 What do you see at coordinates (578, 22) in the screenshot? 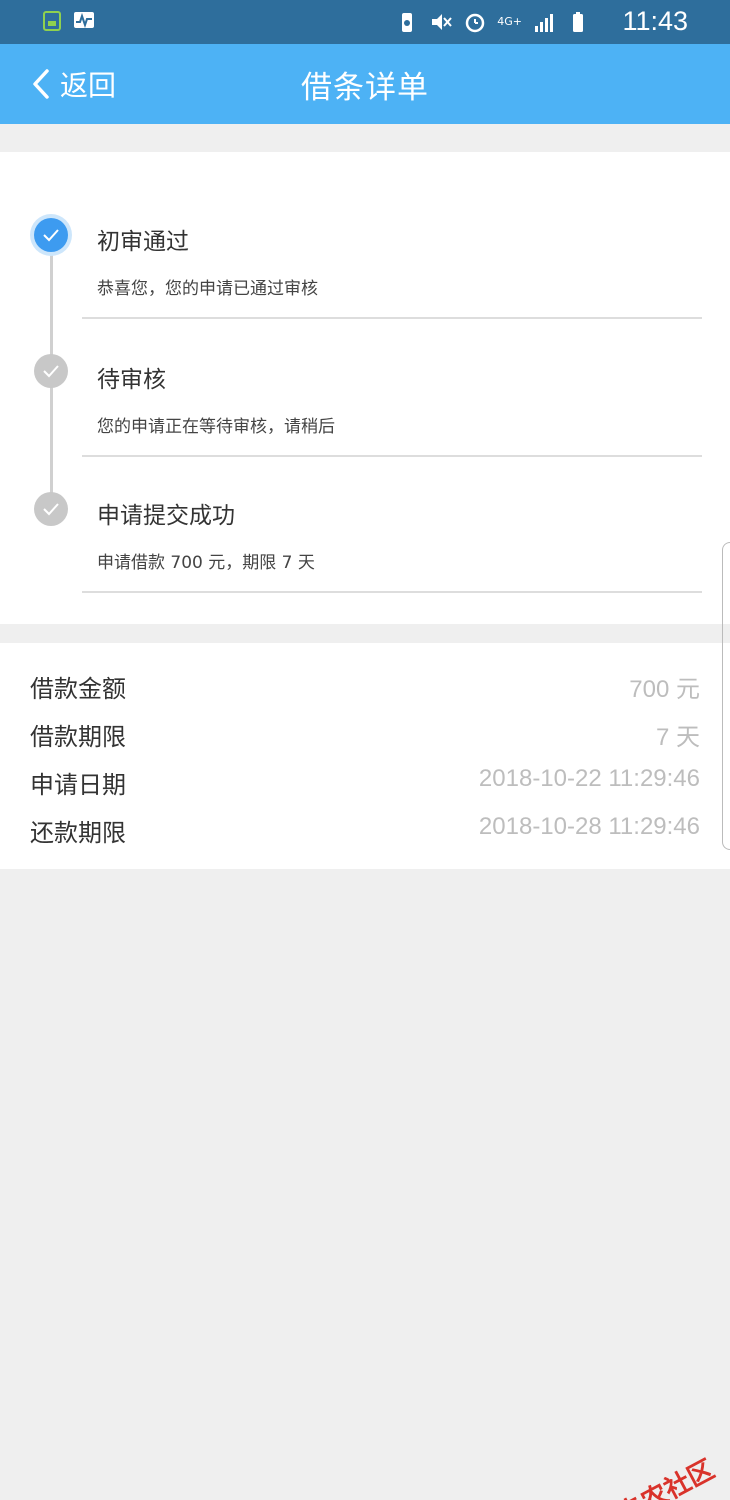
I see `battery-icon` at bounding box center [578, 22].